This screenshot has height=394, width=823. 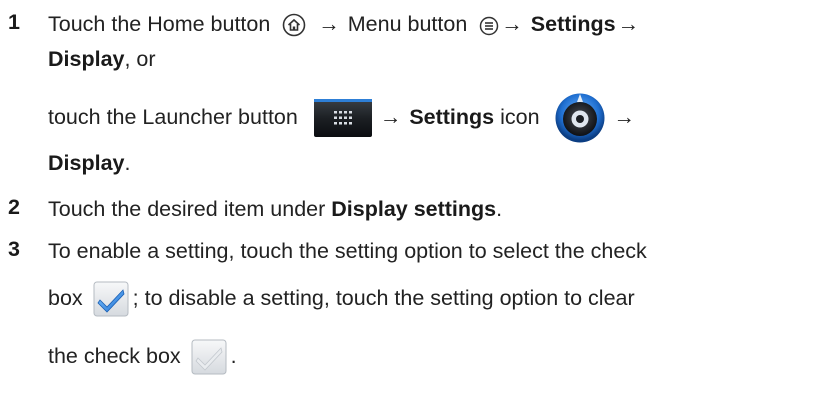 What do you see at coordinates (14, 207) in the screenshot?
I see `step-number: 2` at bounding box center [14, 207].